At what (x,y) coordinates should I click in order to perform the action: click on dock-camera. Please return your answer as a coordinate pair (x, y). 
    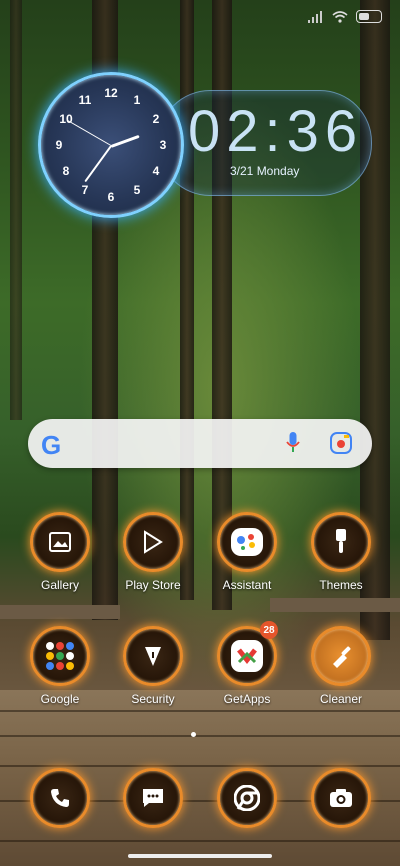
    Looking at the image, I should click on (341, 798).